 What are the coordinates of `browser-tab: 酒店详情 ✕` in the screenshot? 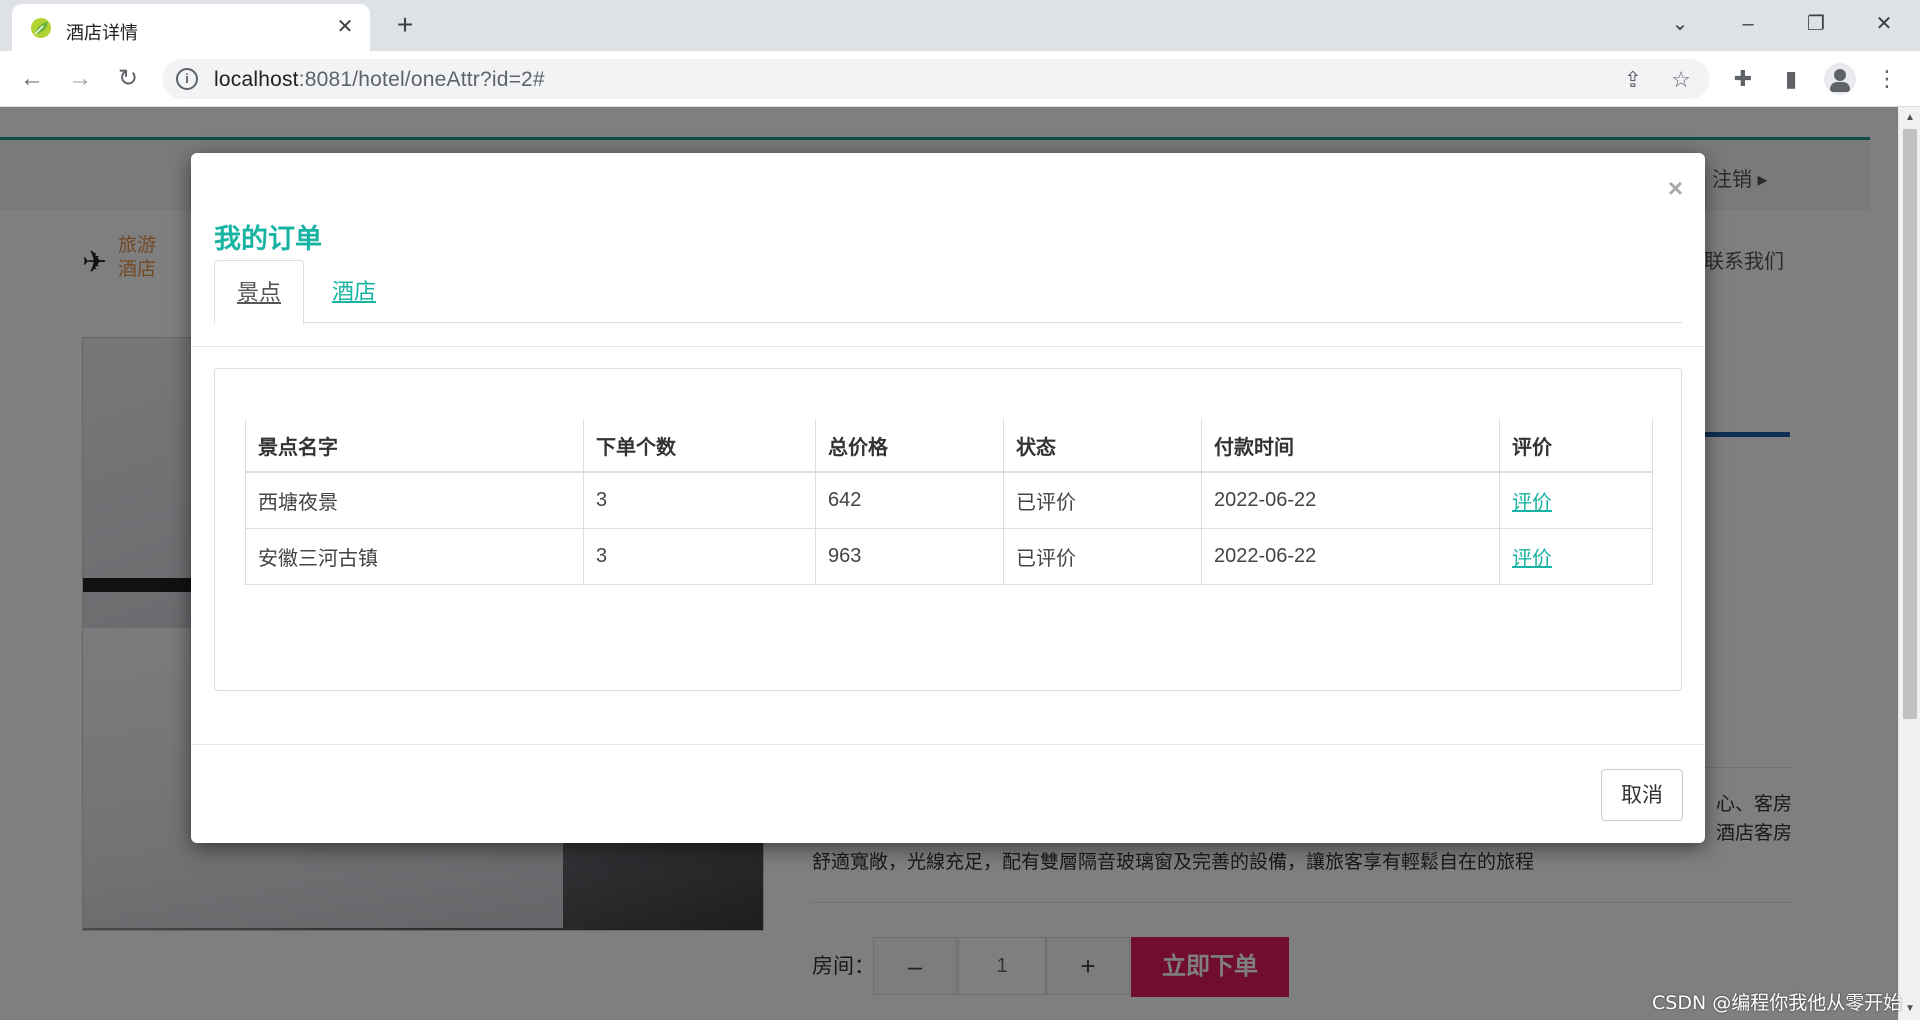 It's located at (191, 27).